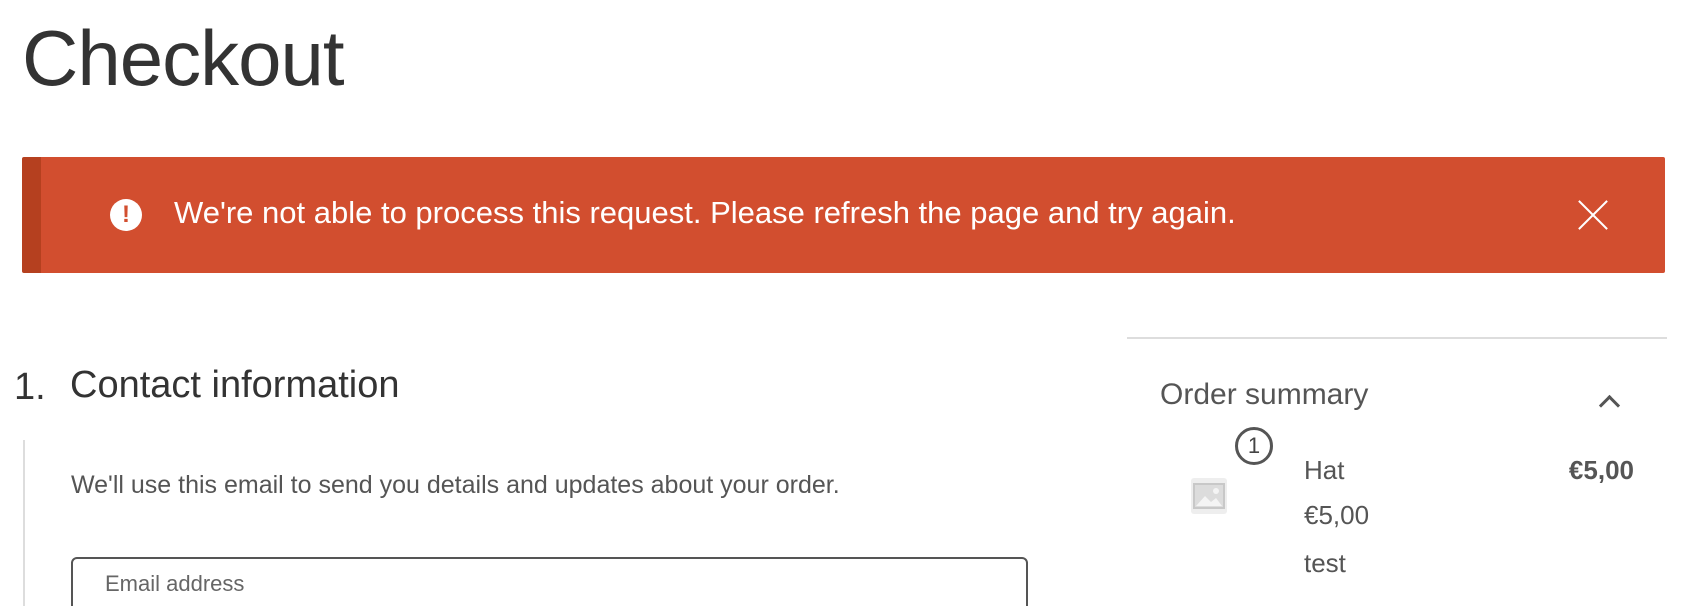 The width and height of the screenshot is (1684, 606). What do you see at coordinates (1593, 215) in the screenshot?
I see `close-icon` at bounding box center [1593, 215].